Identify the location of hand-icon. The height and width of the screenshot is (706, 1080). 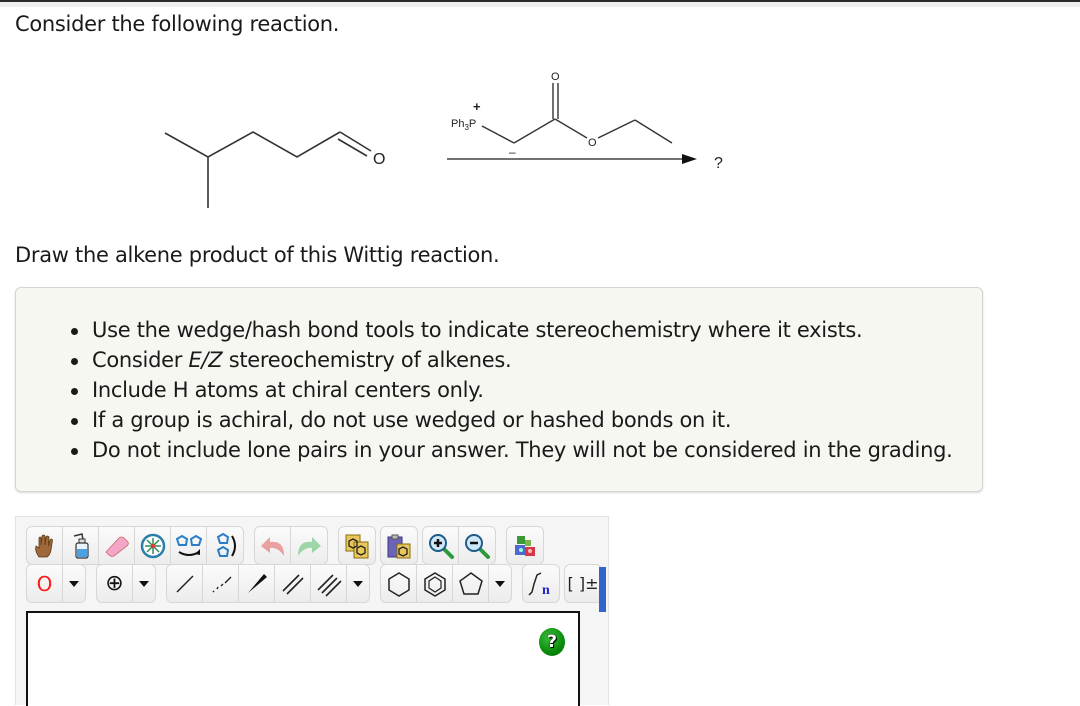
(43, 545).